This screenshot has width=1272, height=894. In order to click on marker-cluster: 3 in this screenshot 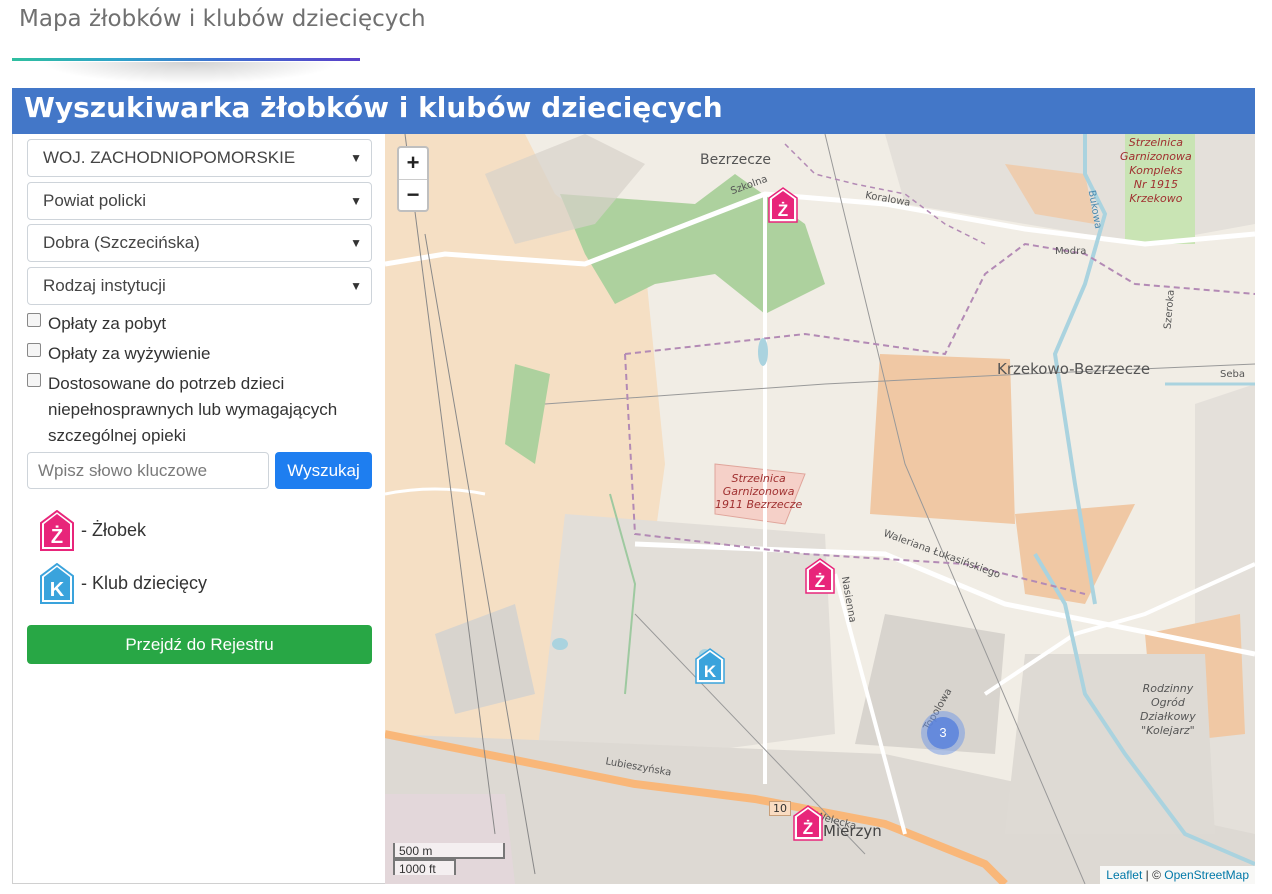, I will do `click(943, 733)`.